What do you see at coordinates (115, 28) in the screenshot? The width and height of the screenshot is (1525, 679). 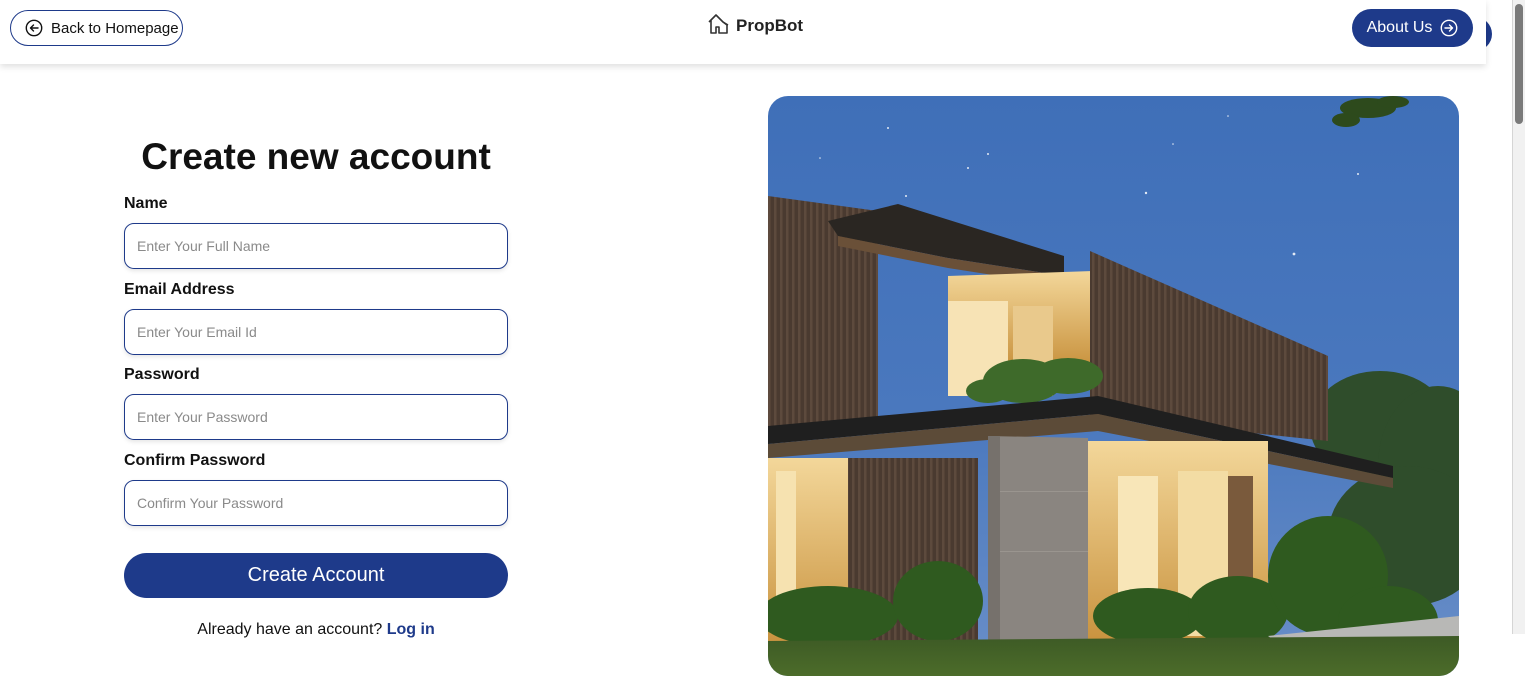 I see `back-to-homepage-label: Back to Homepage` at bounding box center [115, 28].